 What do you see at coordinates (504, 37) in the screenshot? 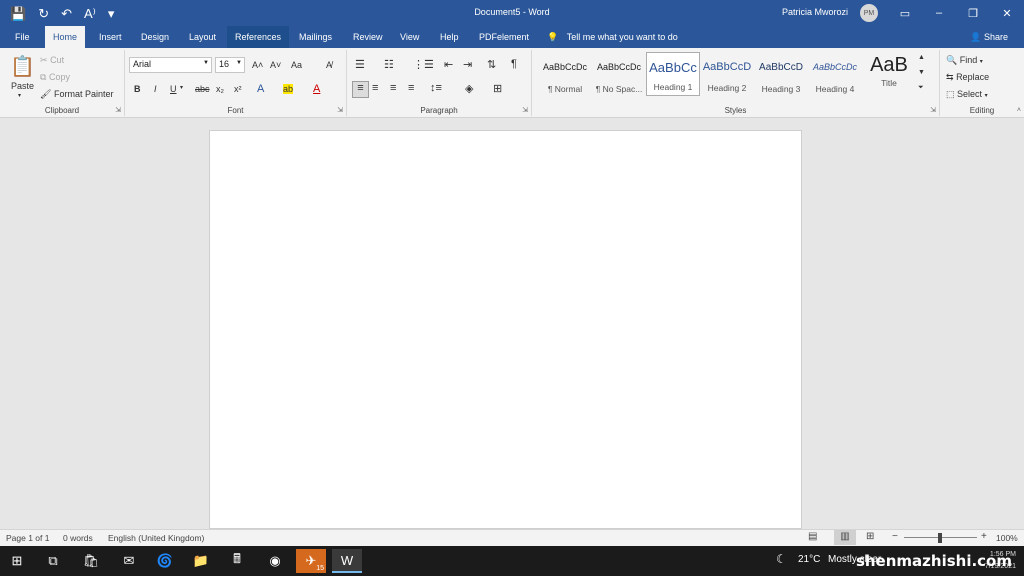
I see `tab-pdfelement: PDFelement` at bounding box center [504, 37].